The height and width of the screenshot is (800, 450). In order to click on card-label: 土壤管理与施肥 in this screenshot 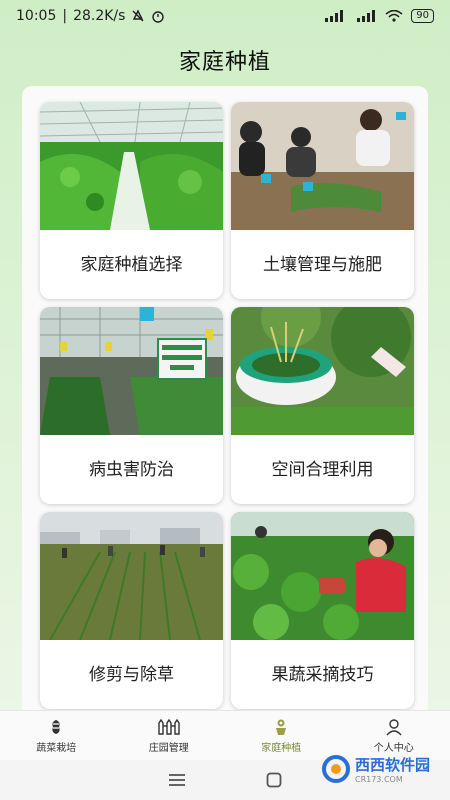, I will do `click(322, 264)`.